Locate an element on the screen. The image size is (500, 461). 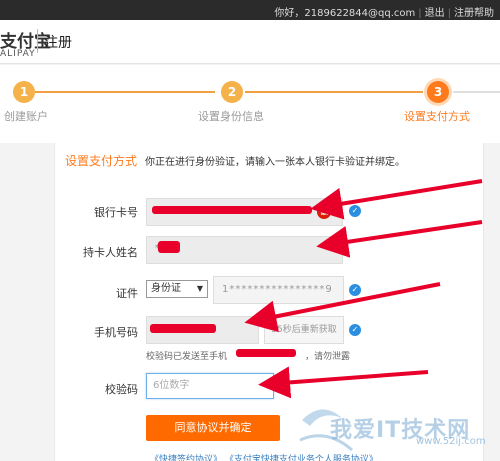
step-3-circle: 3 is located at coordinates (438, 92).